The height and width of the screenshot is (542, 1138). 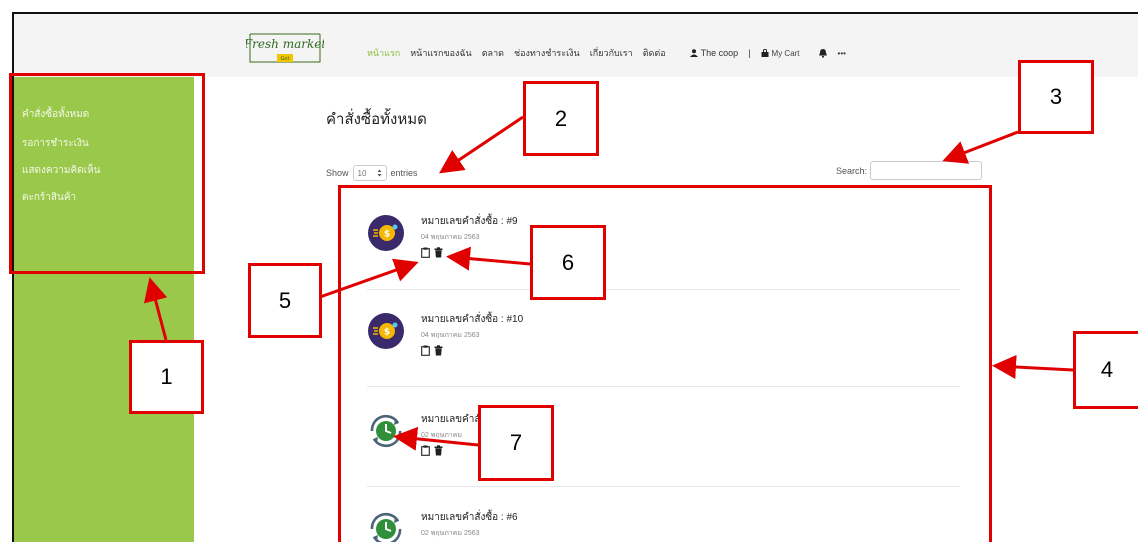 I want to click on callout-1: 1, so click(x=166, y=377).